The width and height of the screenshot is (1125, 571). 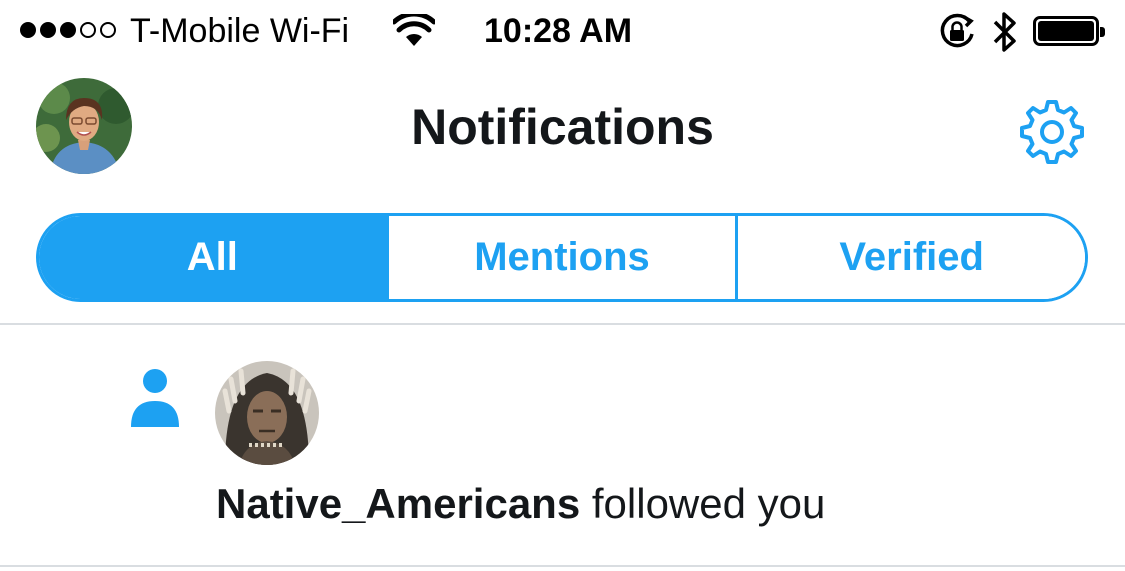 I want to click on notification-username: Native_Americans, so click(x=398, y=503).